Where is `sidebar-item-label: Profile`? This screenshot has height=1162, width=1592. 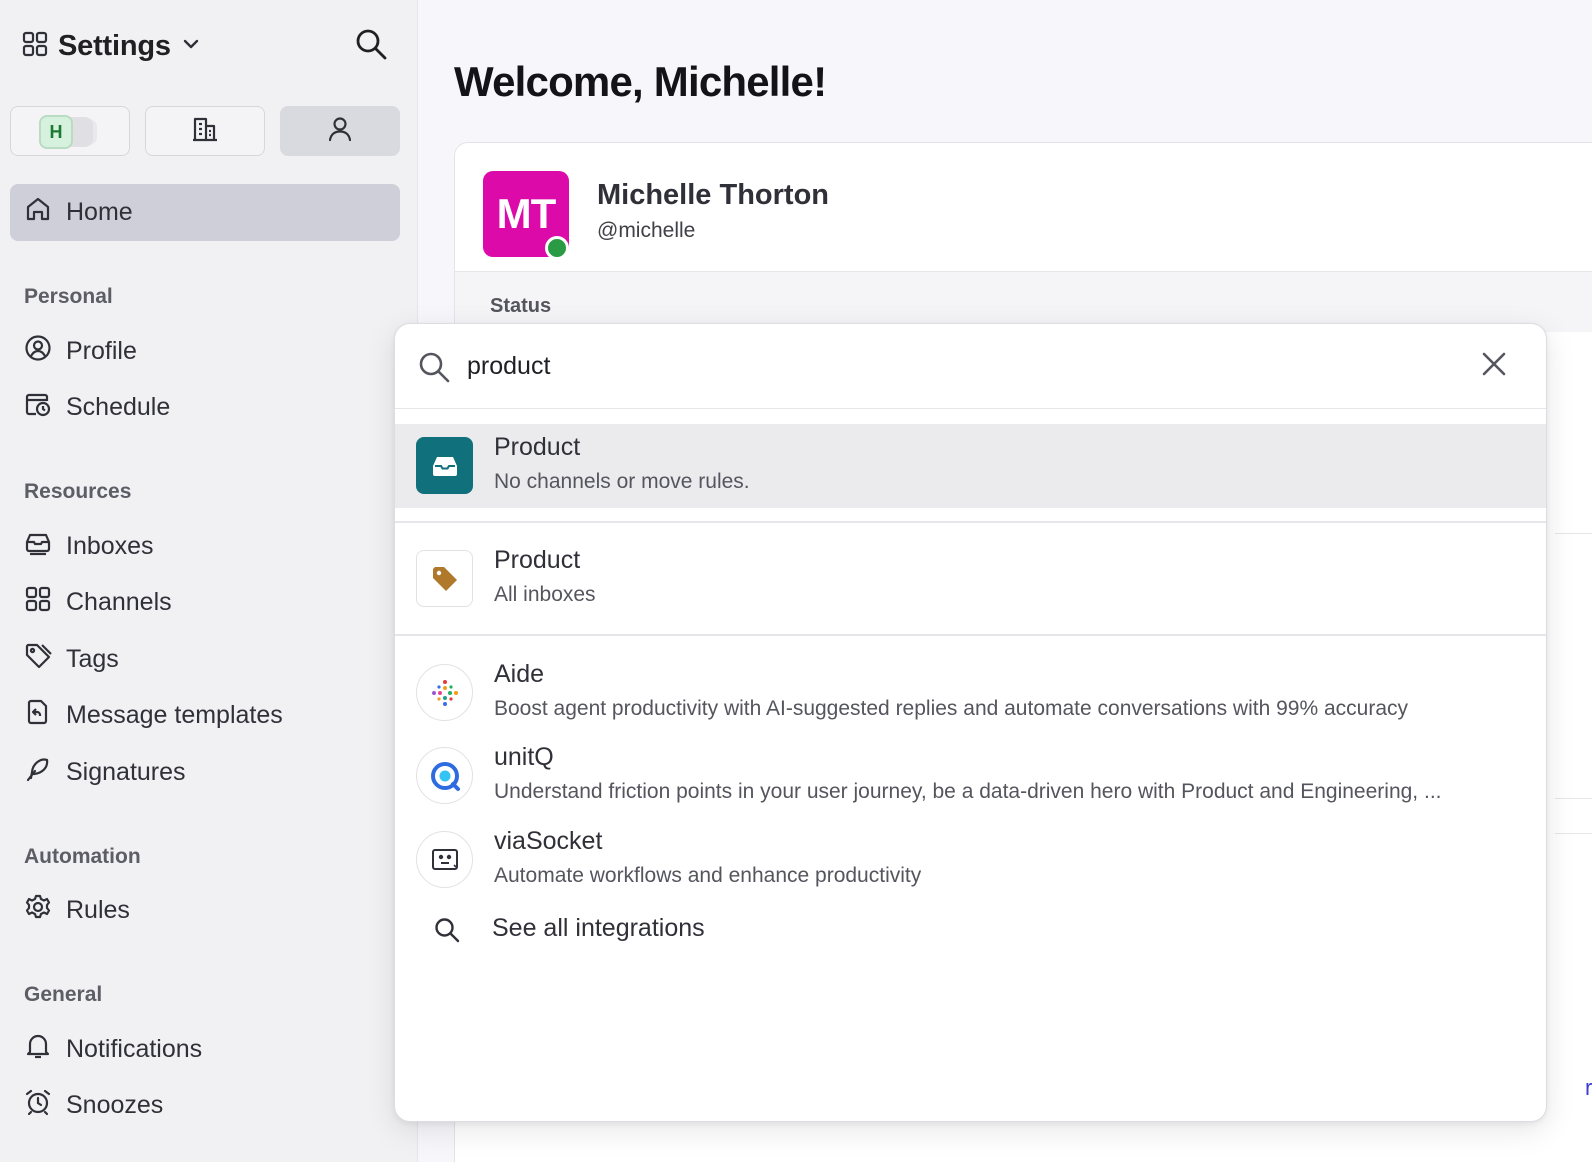
sidebar-item-label: Profile is located at coordinates (101, 350).